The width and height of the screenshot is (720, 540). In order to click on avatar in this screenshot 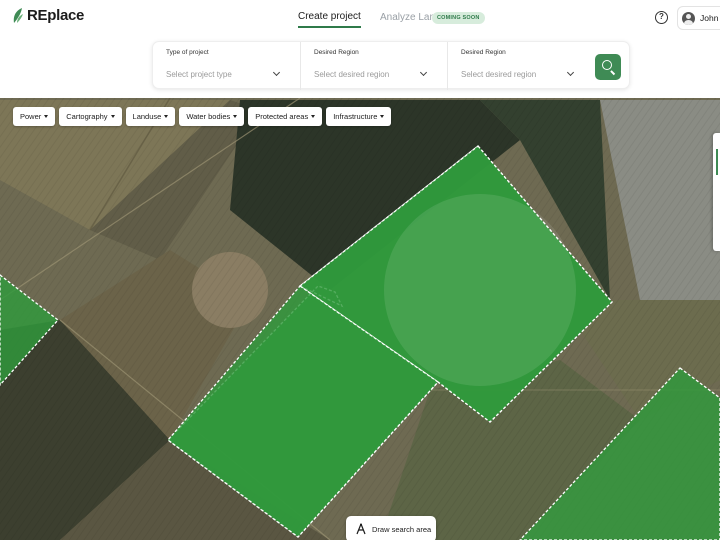, I will do `click(688, 18)`.